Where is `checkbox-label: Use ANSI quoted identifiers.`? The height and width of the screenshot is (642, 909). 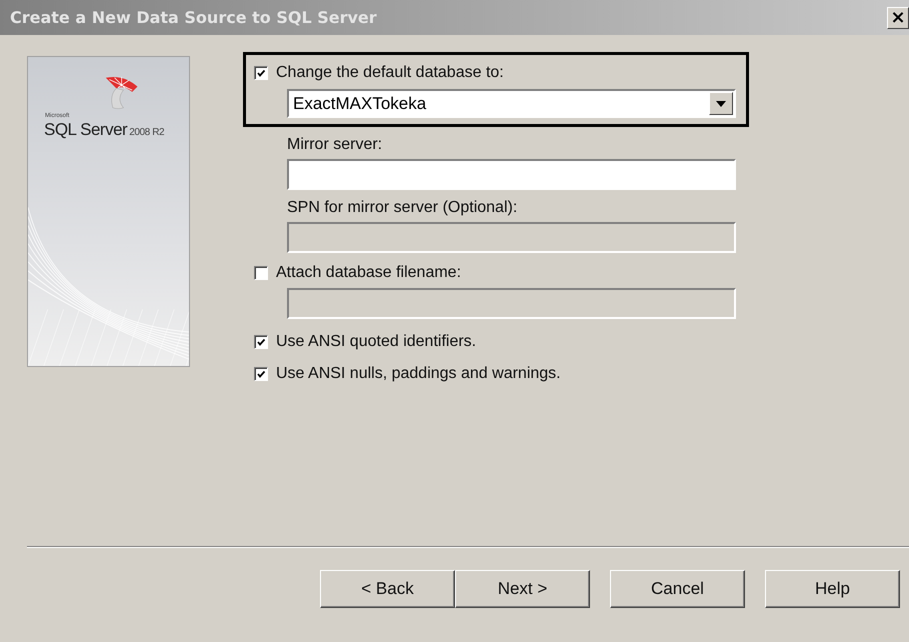 checkbox-label: Use ANSI quoted identifiers. is located at coordinates (376, 342).